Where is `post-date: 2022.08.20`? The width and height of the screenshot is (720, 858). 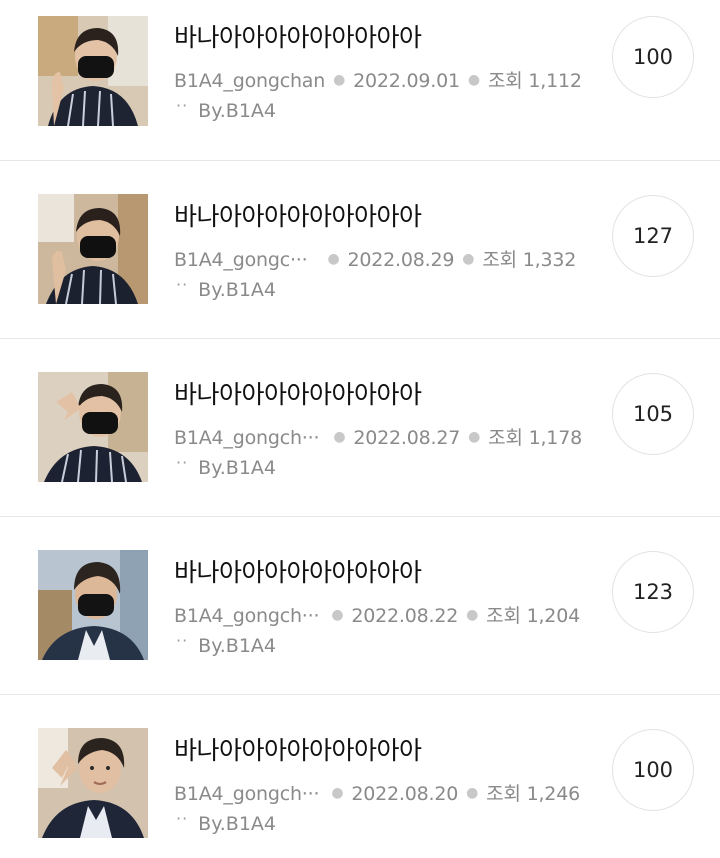 post-date: 2022.08.20 is located at coordinates (405, 794).